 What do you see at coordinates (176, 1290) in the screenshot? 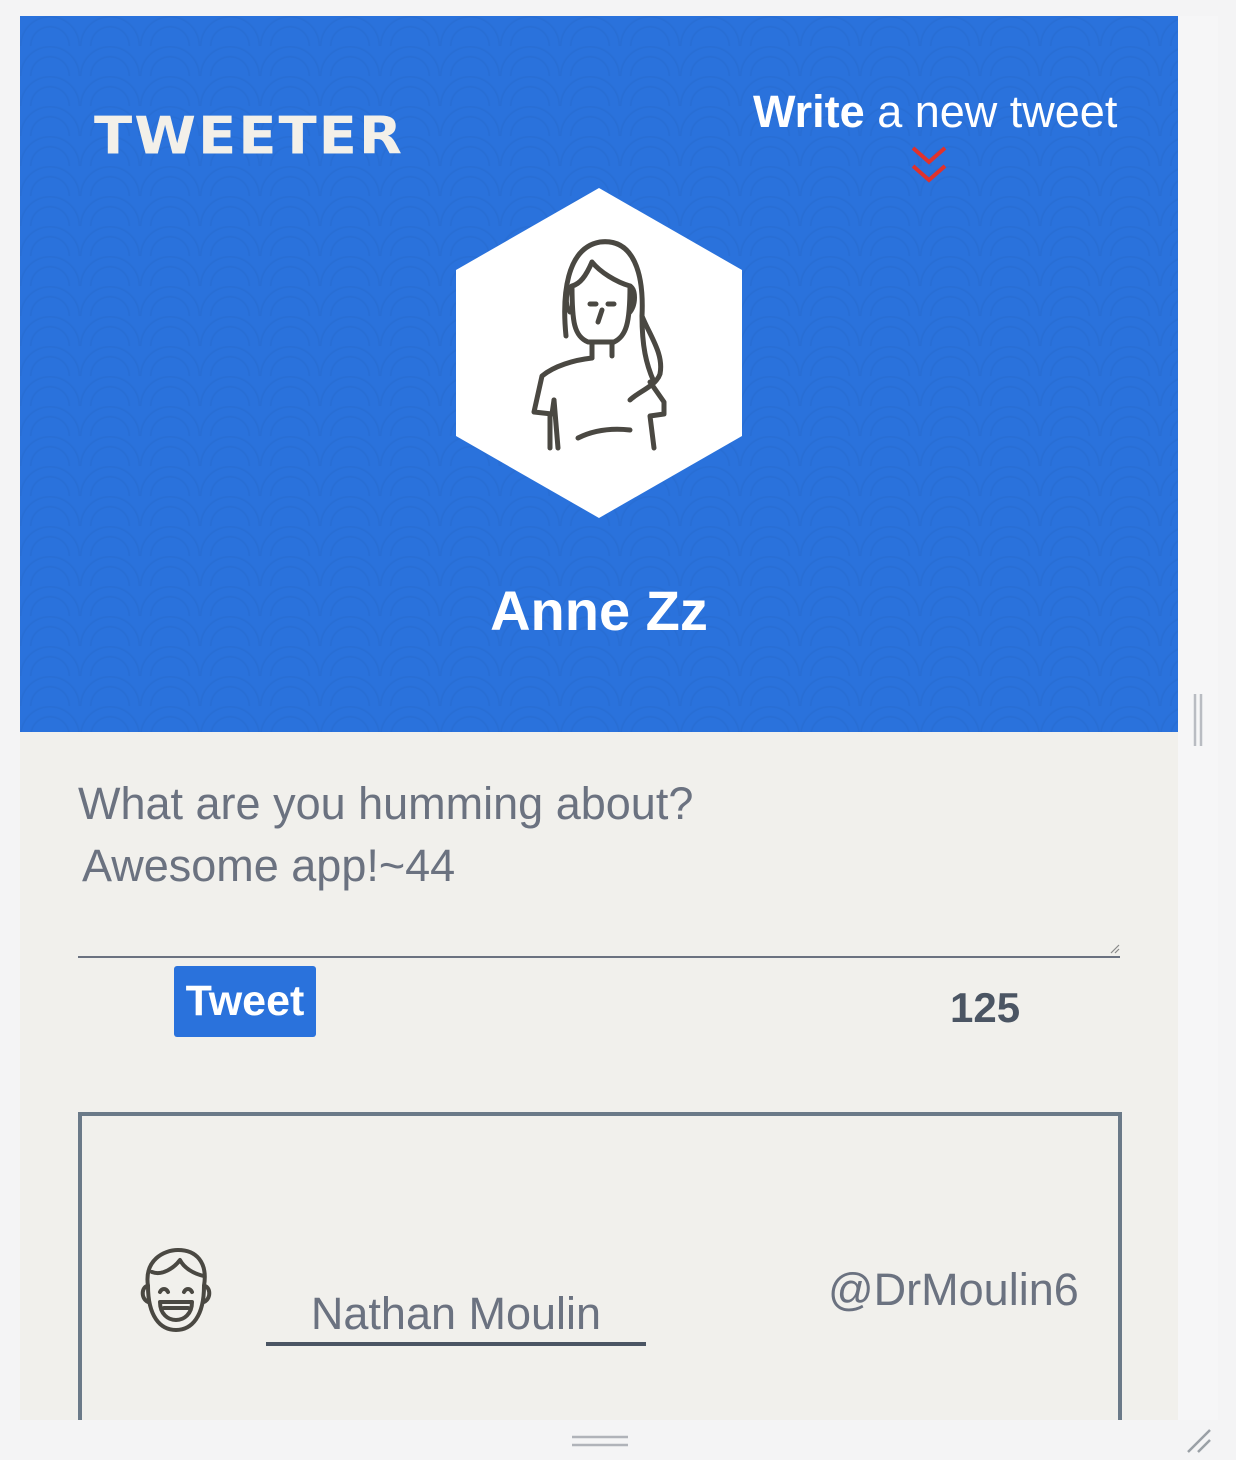
I see `smiling-man-avatar-icon` at bounding box center [176, 1290].